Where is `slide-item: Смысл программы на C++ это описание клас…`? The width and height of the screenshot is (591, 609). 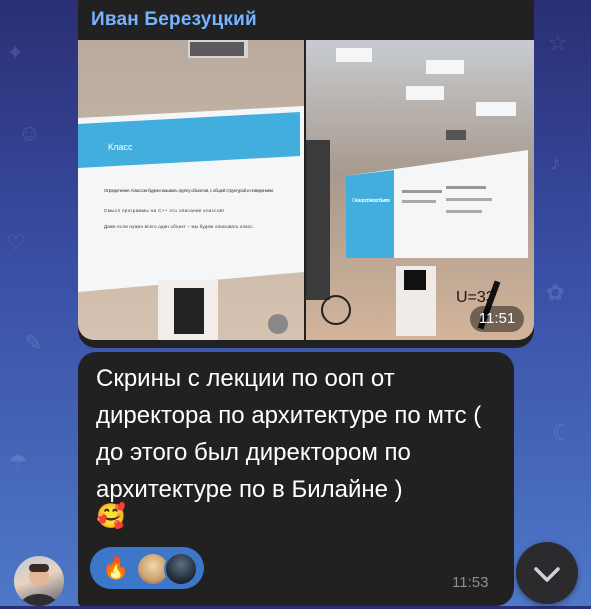
slide-item: Смысл программы на C++ это описание клас… is located at coordinates (164, 210).